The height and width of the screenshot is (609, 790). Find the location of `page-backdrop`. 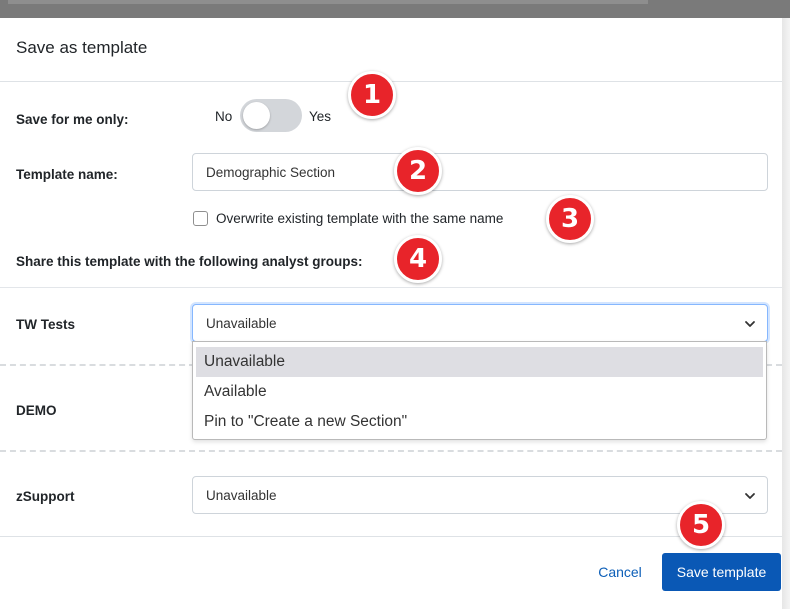

page-backdrop is located at coordinates (395, 9).